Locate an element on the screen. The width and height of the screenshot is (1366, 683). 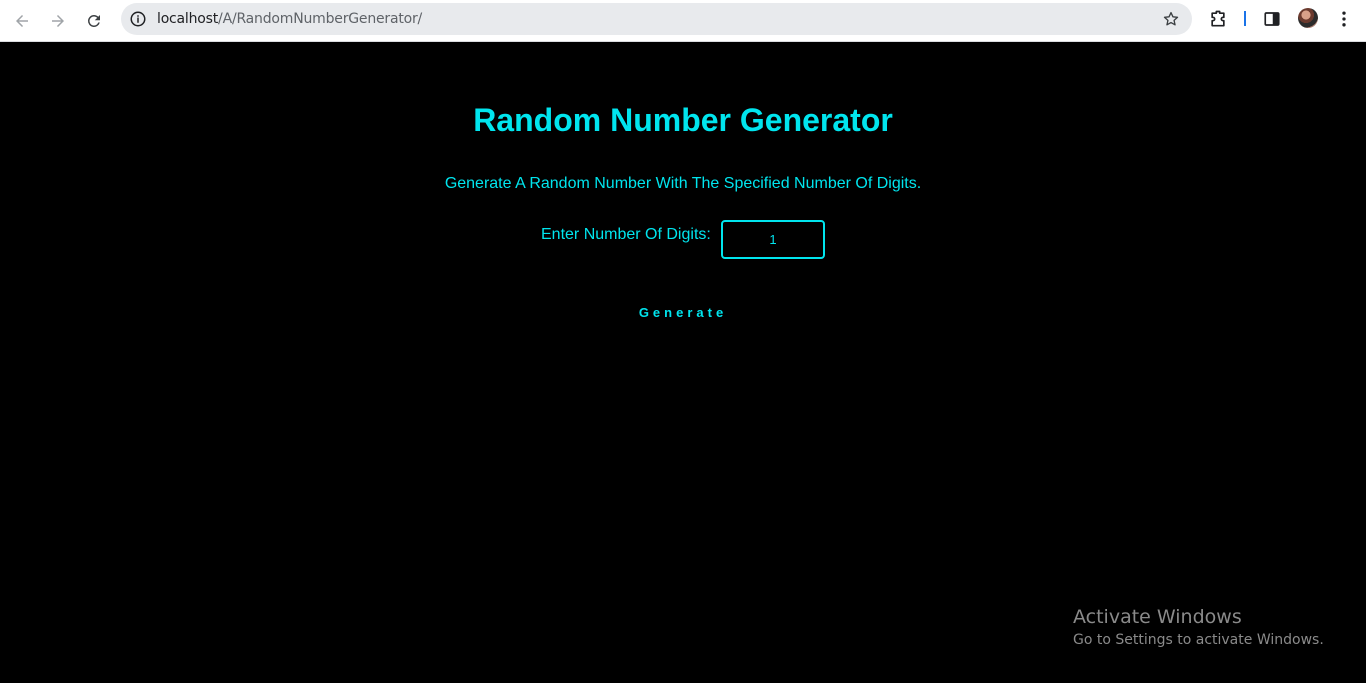
forward-button is located at coordinates (58, 21).